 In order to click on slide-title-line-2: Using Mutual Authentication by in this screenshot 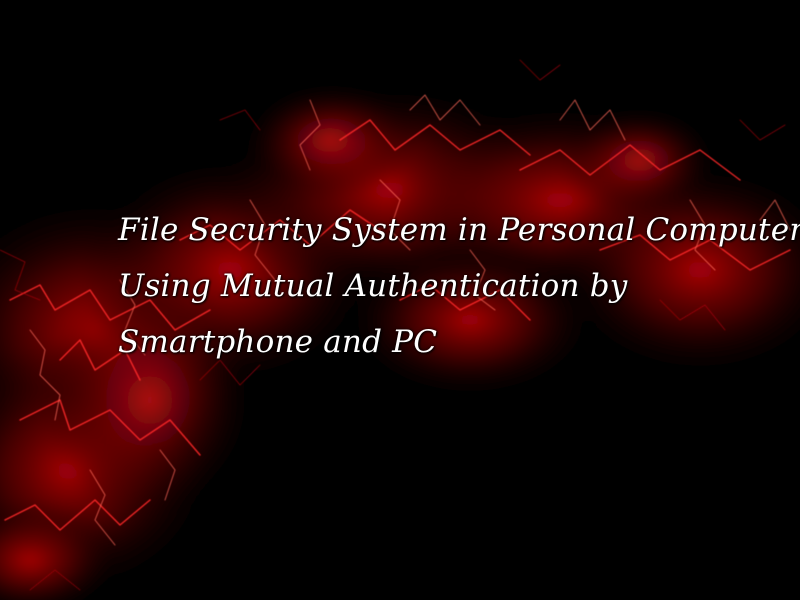, I will do `click(373, 286)`.